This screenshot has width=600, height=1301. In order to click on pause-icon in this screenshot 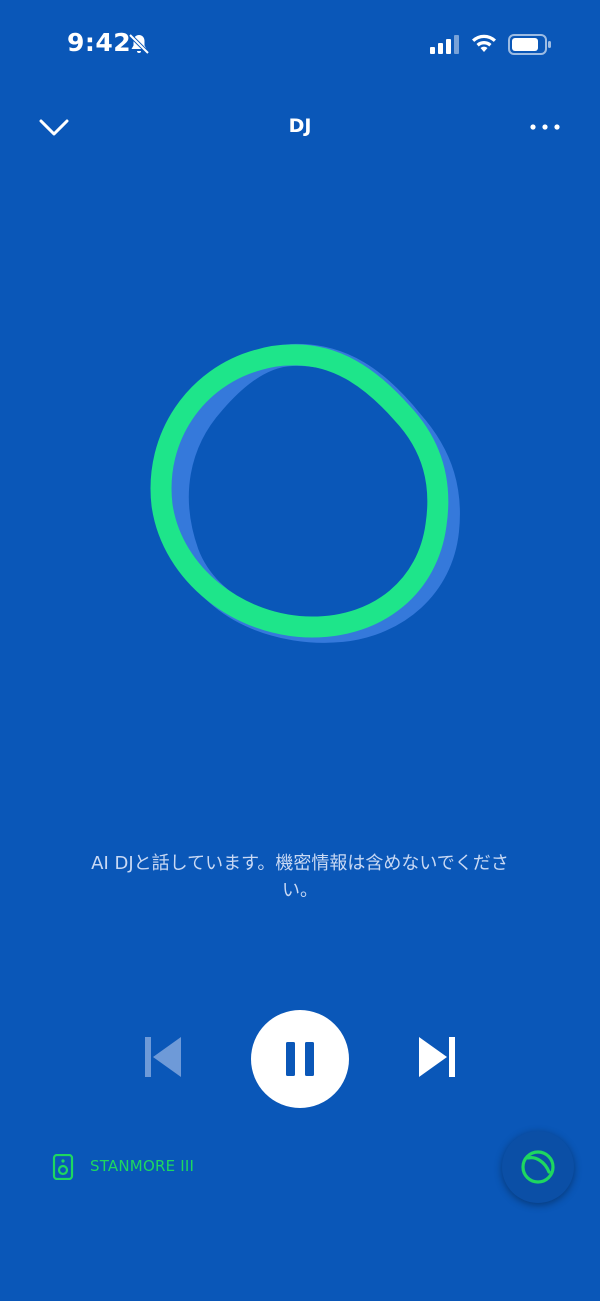, I will do `click(300, 1059)`.